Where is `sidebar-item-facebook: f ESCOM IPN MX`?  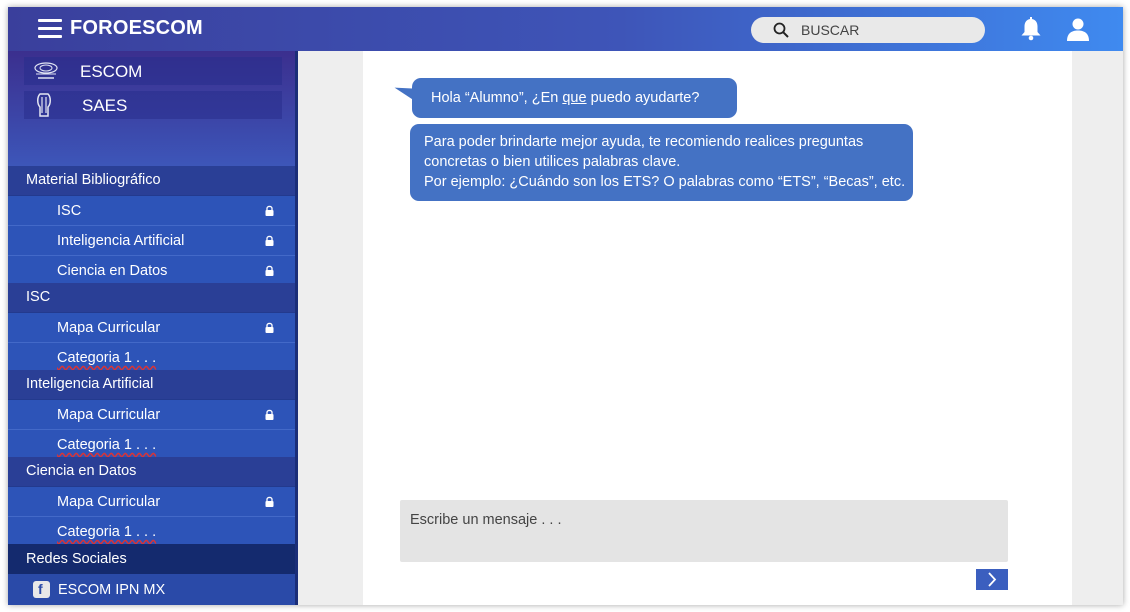
sidebar-item-facebook: f ESCOM IPN MX is located at coordinates (151, 589).